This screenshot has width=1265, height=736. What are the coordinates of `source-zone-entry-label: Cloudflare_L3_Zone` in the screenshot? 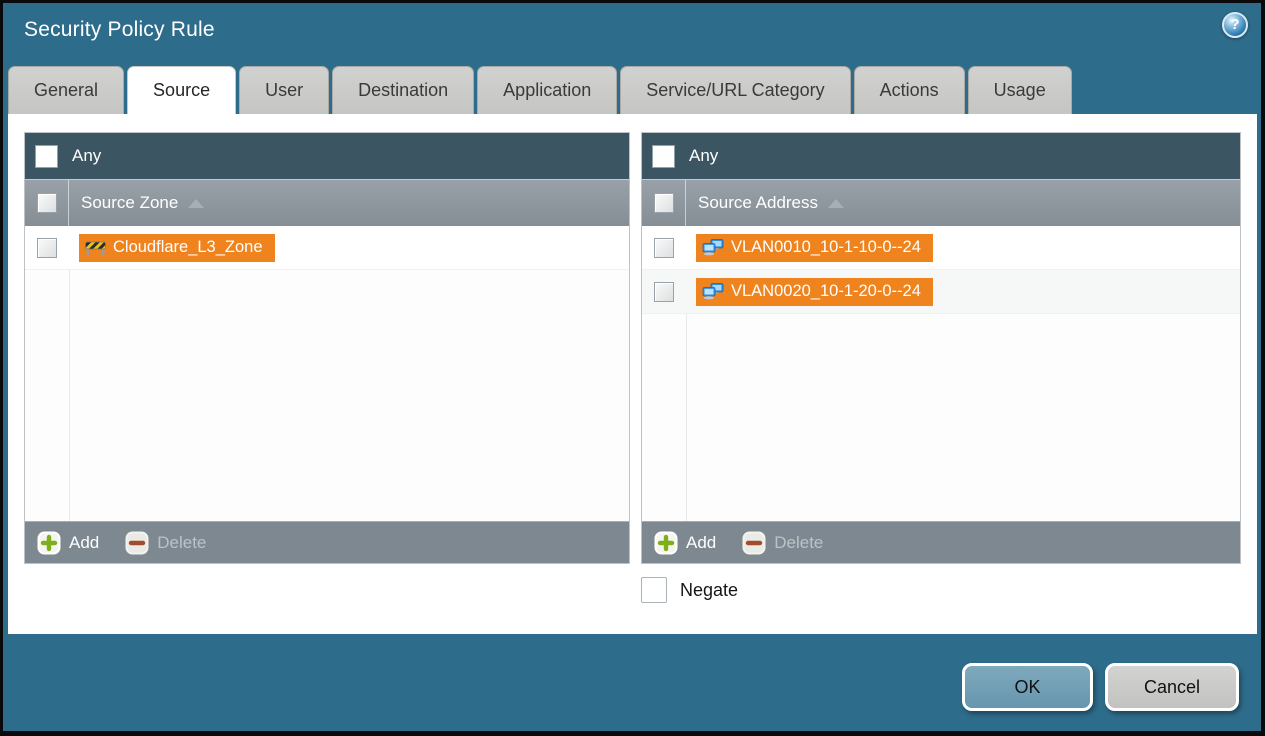 It's located at (188, 247).